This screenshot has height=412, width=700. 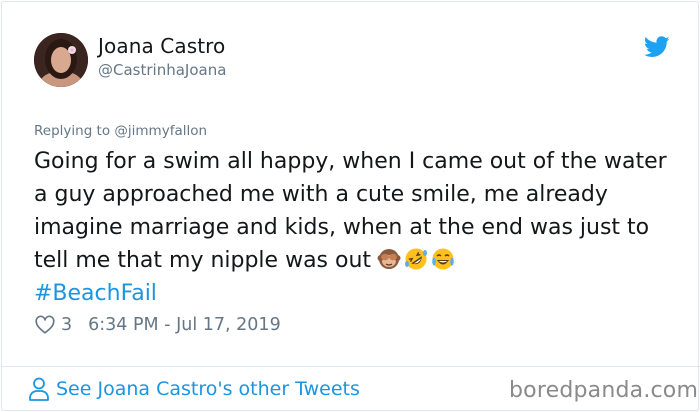 I want to click on divider, so click(x=351, y=366).